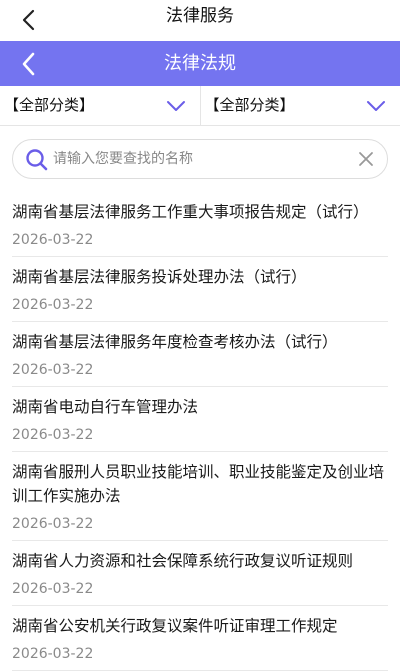 The width and height of the screenshot is (400, 672). What do you see at coordinates (200, 419) in the screenshot?
I see `list-item: 湖南省电动自行车管理办法 2026-03-22` at bounding box center [200, 419].